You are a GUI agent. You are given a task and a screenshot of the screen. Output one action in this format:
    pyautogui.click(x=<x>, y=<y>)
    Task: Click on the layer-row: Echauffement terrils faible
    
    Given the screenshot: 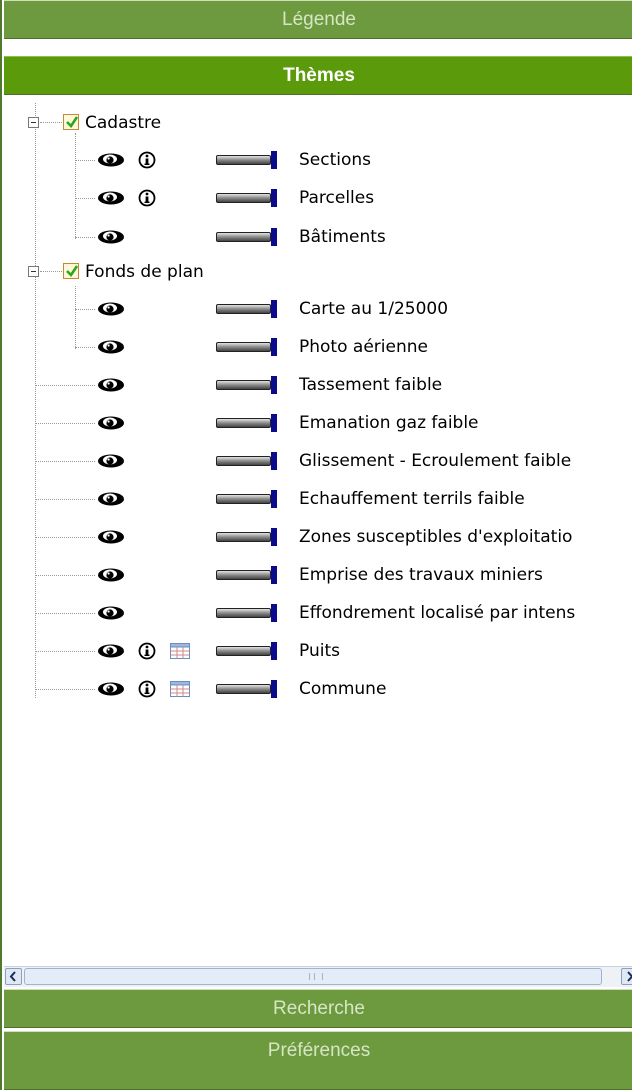 What is the action you would take?
    pyautogui.click(x=318, y=500)
    